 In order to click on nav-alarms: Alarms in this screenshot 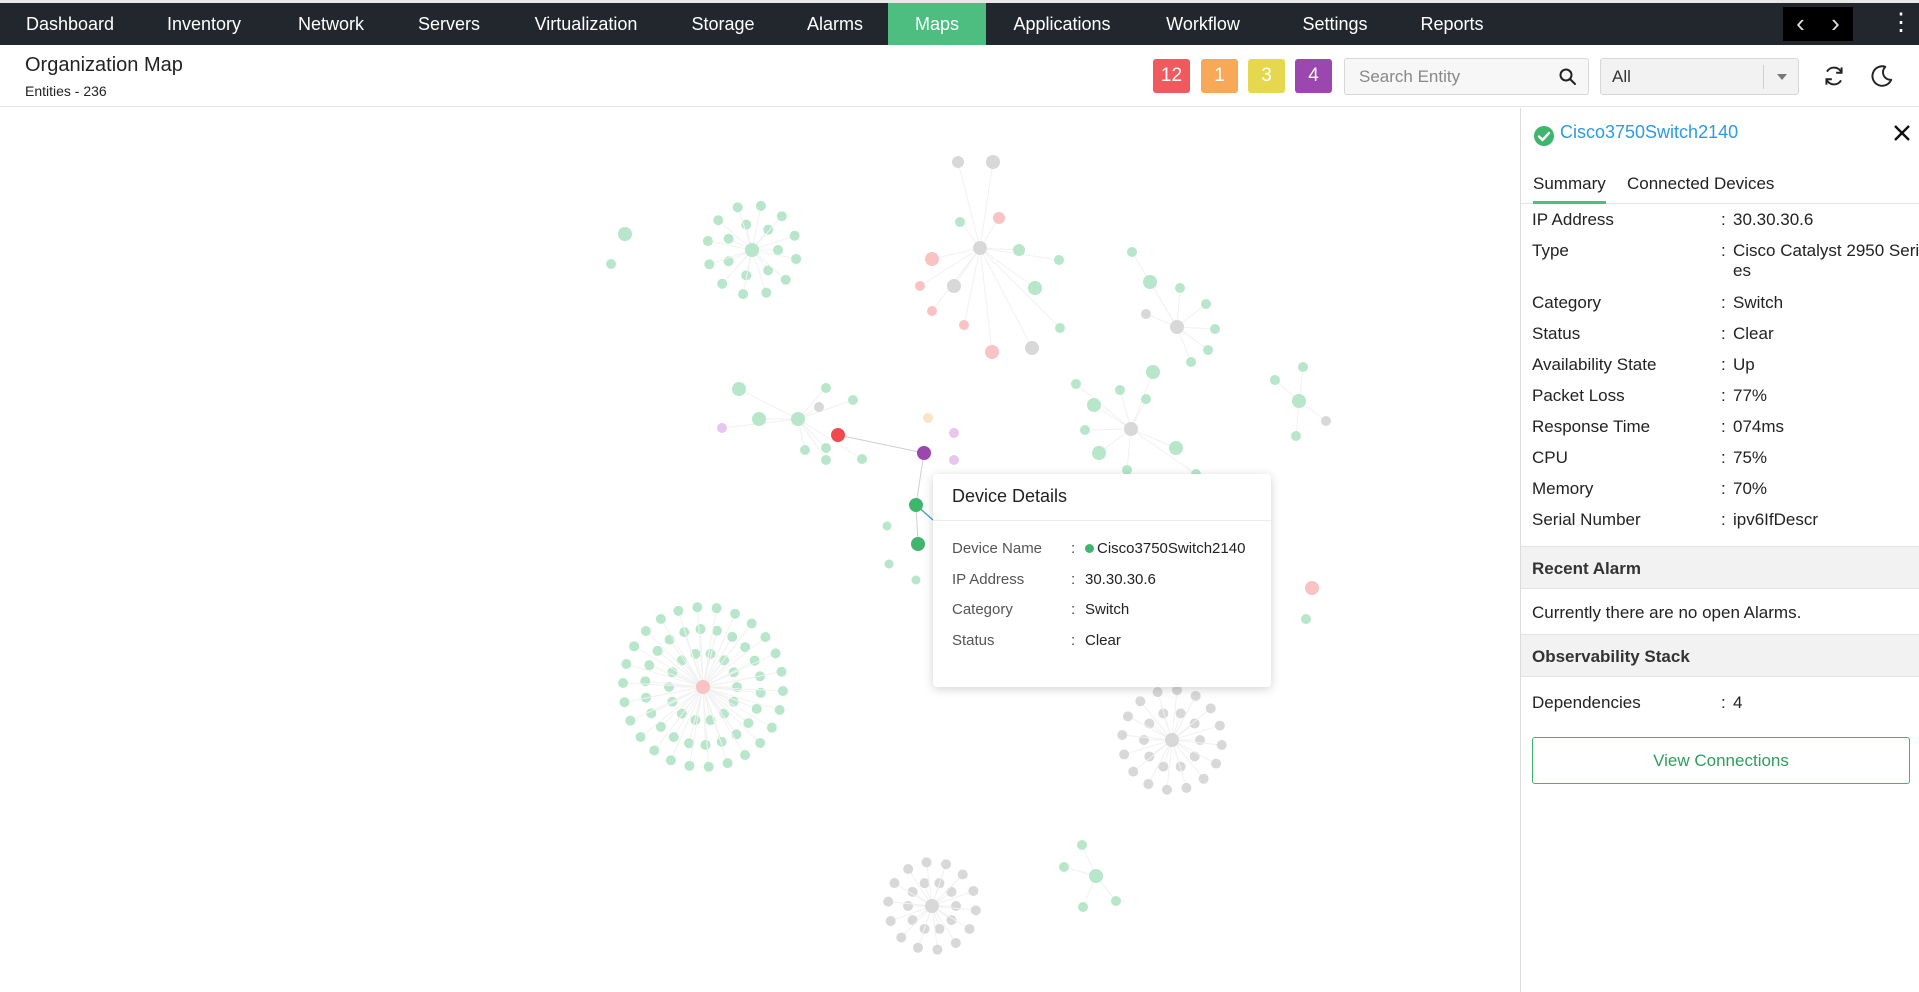, I will do `click(835, 24)`.